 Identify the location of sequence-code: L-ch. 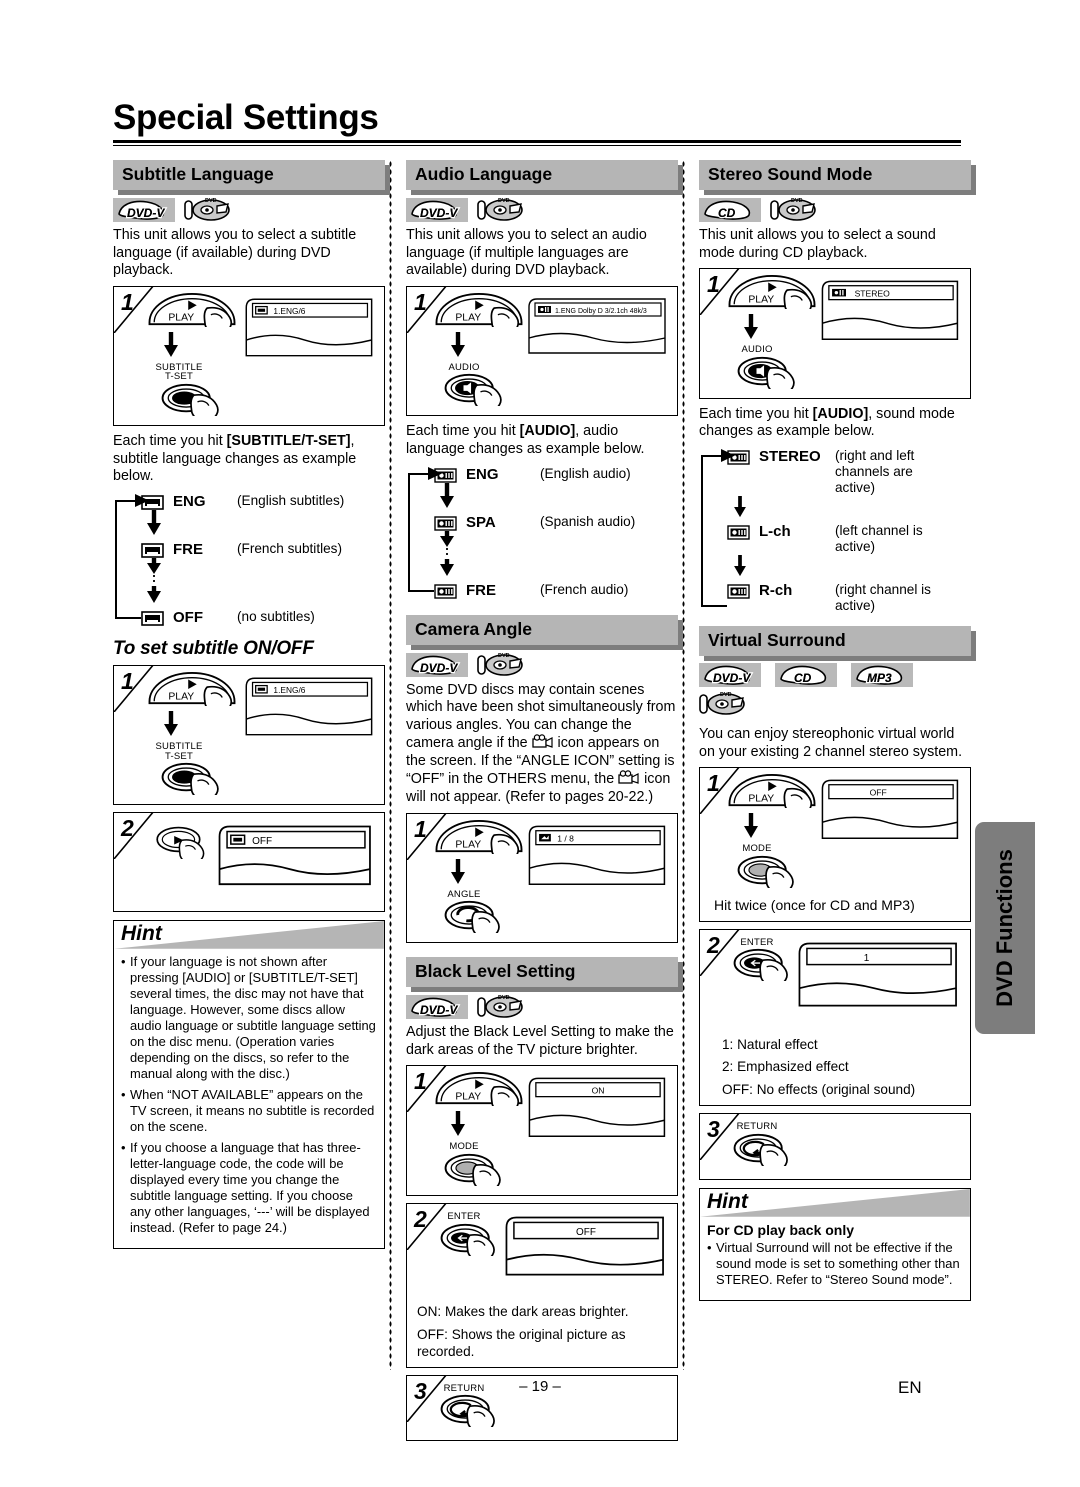
(775, 532).